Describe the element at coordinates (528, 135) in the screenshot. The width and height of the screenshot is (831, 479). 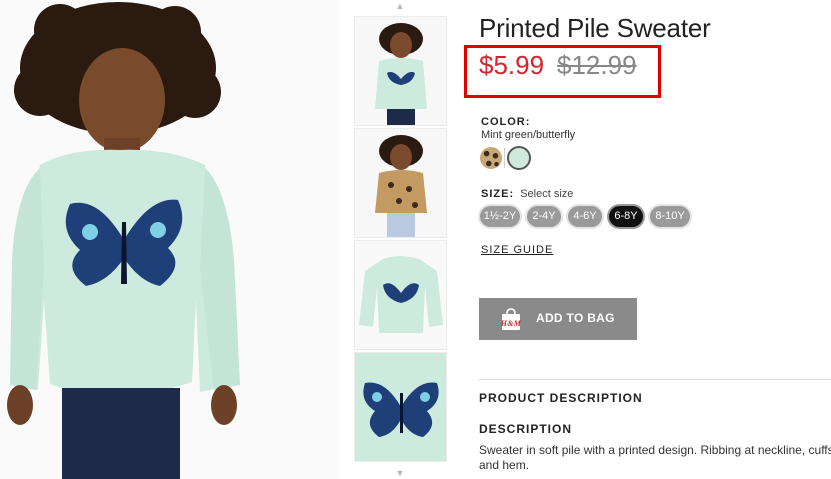
I see `color-value: Mint green/butterfly` at that location.